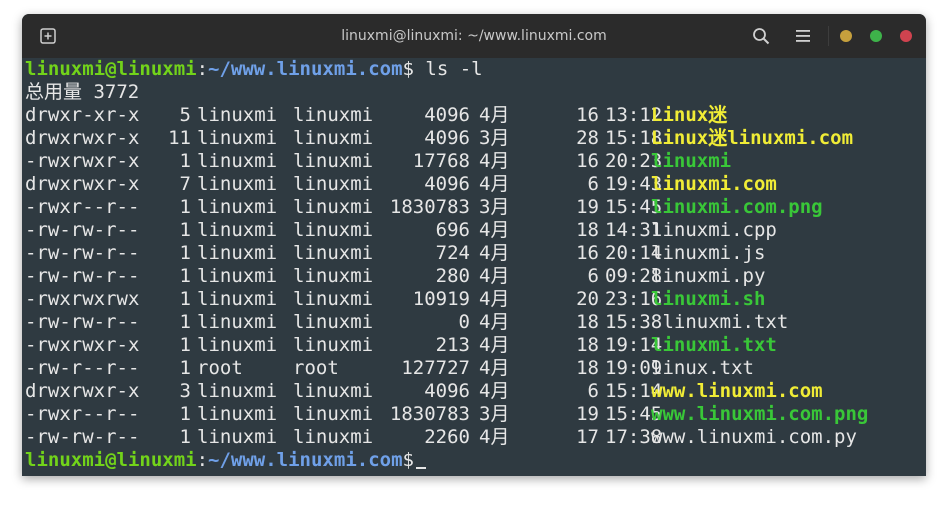 This screenshot has height=505, width=948. I want to click on prompt-line: linuxmi@linuxmi:~/www.linuxmi.com$ ls -l, so click(254, 69).